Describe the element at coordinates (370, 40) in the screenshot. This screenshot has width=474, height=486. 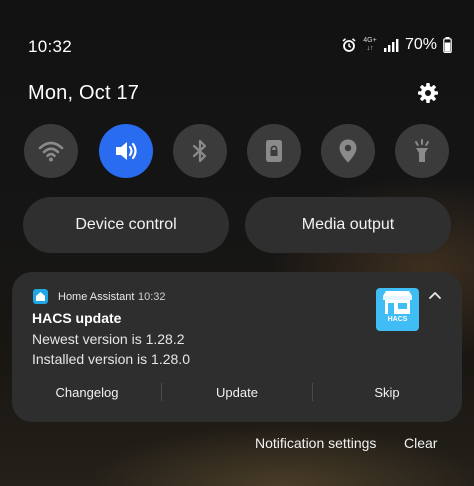
I see `network-type-label: 4G+` at that location.